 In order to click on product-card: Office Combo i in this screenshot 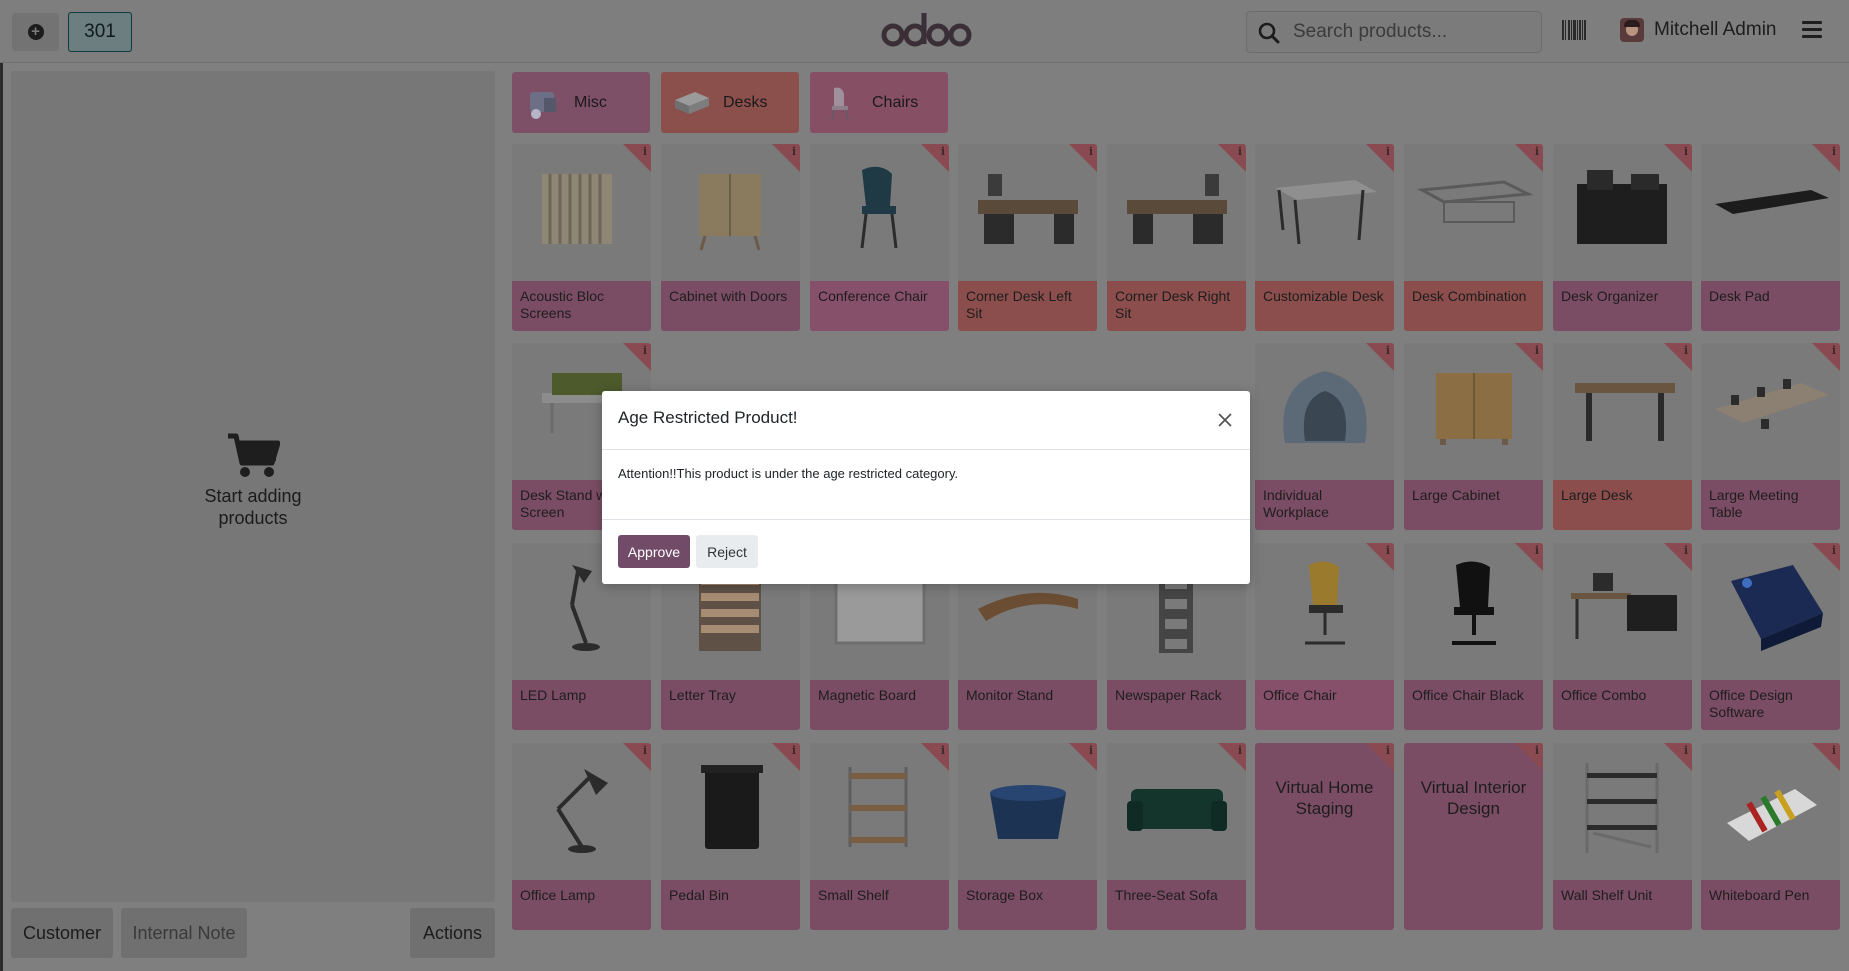, I will do `click(1622, 636)`.